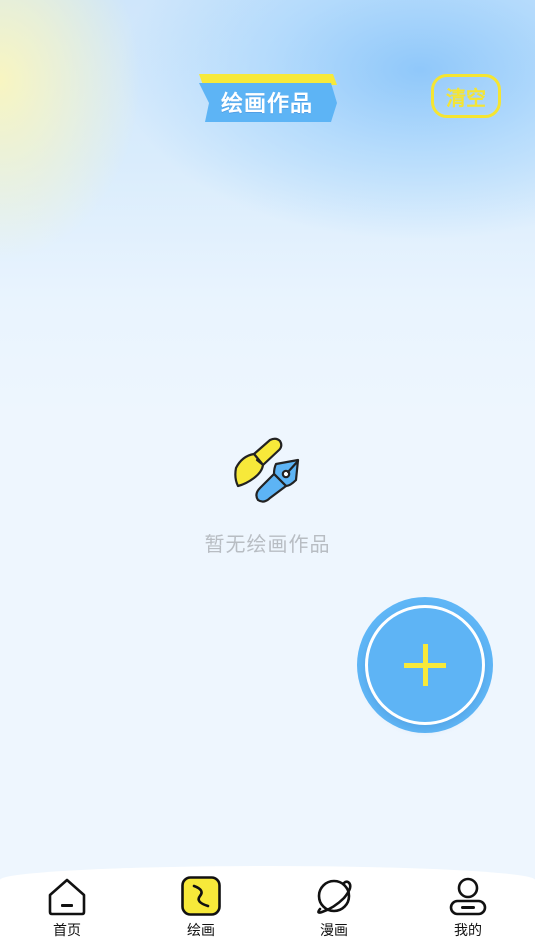  What do you see at coordinates (201, 896) in the screenshot?
I see `draw-icon` at bounding box center [201, 896].